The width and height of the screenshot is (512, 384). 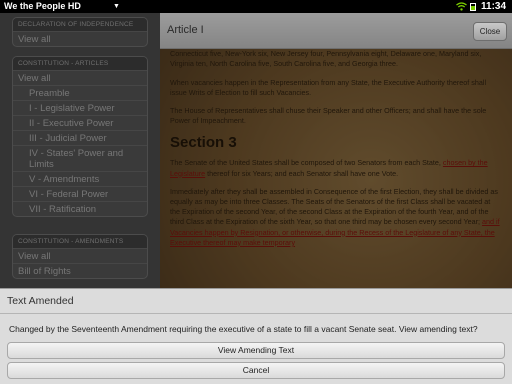 What do you see at coordinates (461, 6) in the screenshot?
I see `wifi-icon` at bounding box center [461, 6].